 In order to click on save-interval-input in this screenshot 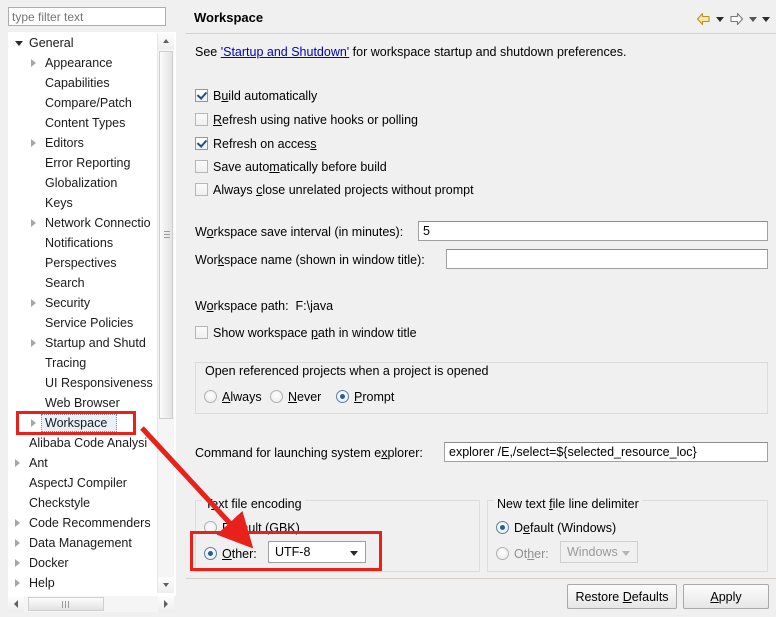, I will do `click(593, 231)`.